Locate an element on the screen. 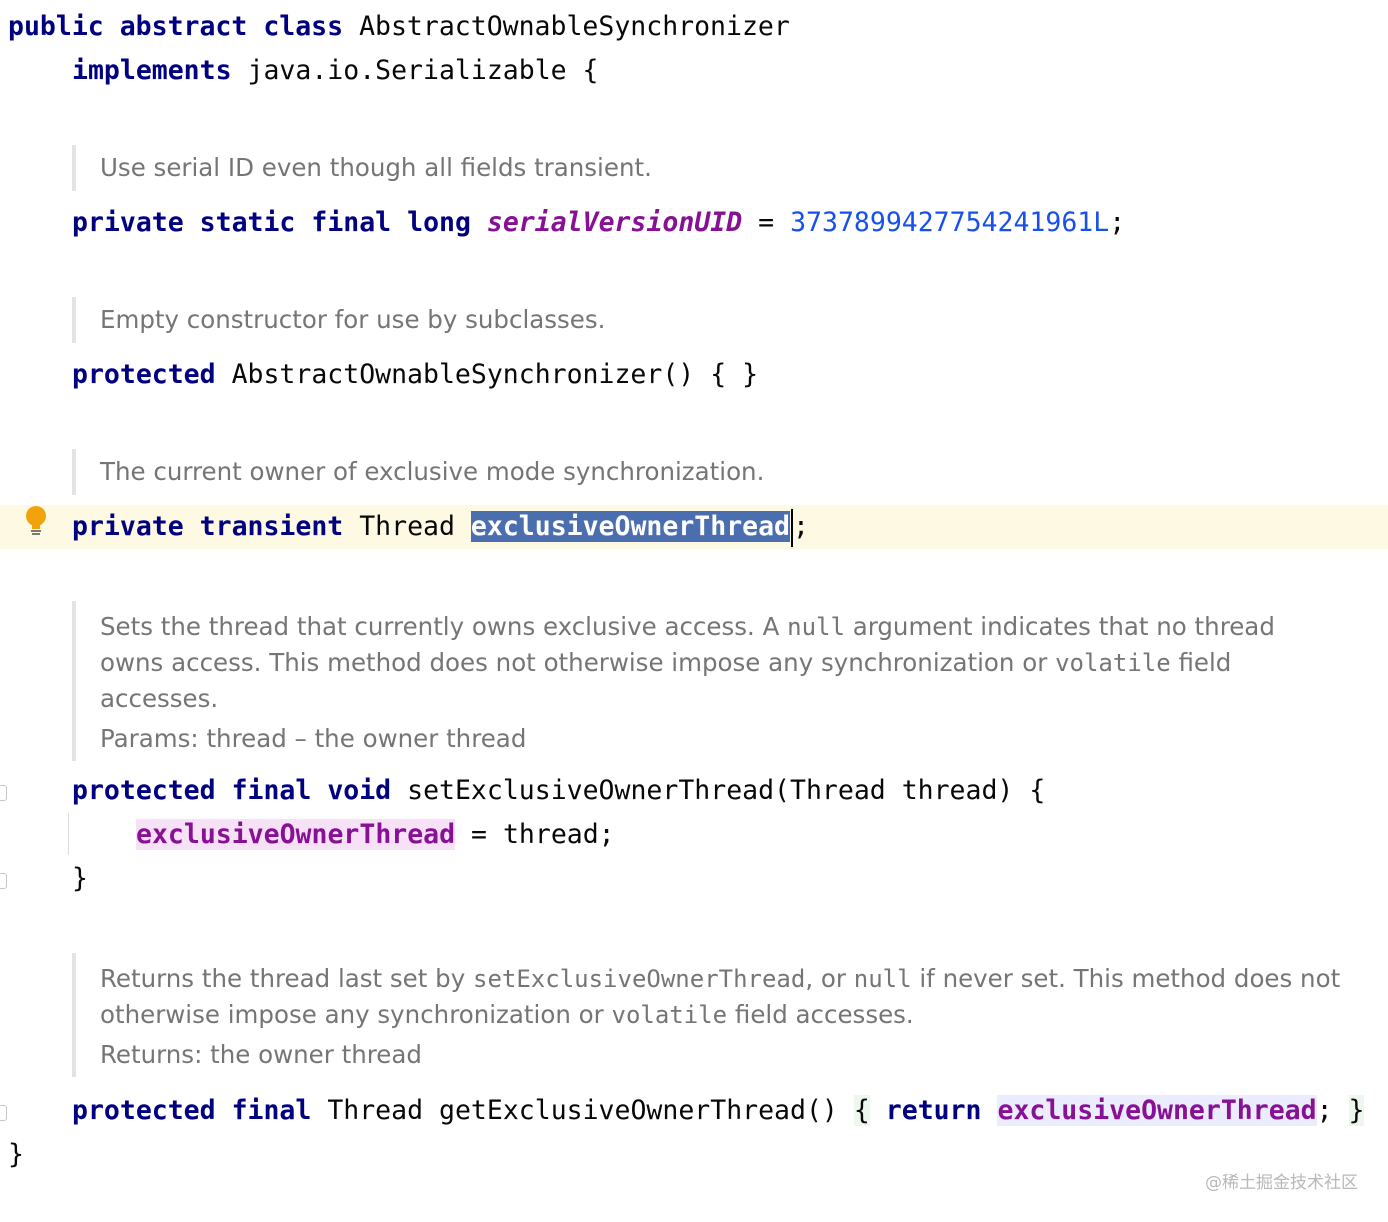 This screenshot has width=1388, height=1222. code-text: setExclusiveOwnerThread(Thread thread) { is located at coordinates (726, 790).